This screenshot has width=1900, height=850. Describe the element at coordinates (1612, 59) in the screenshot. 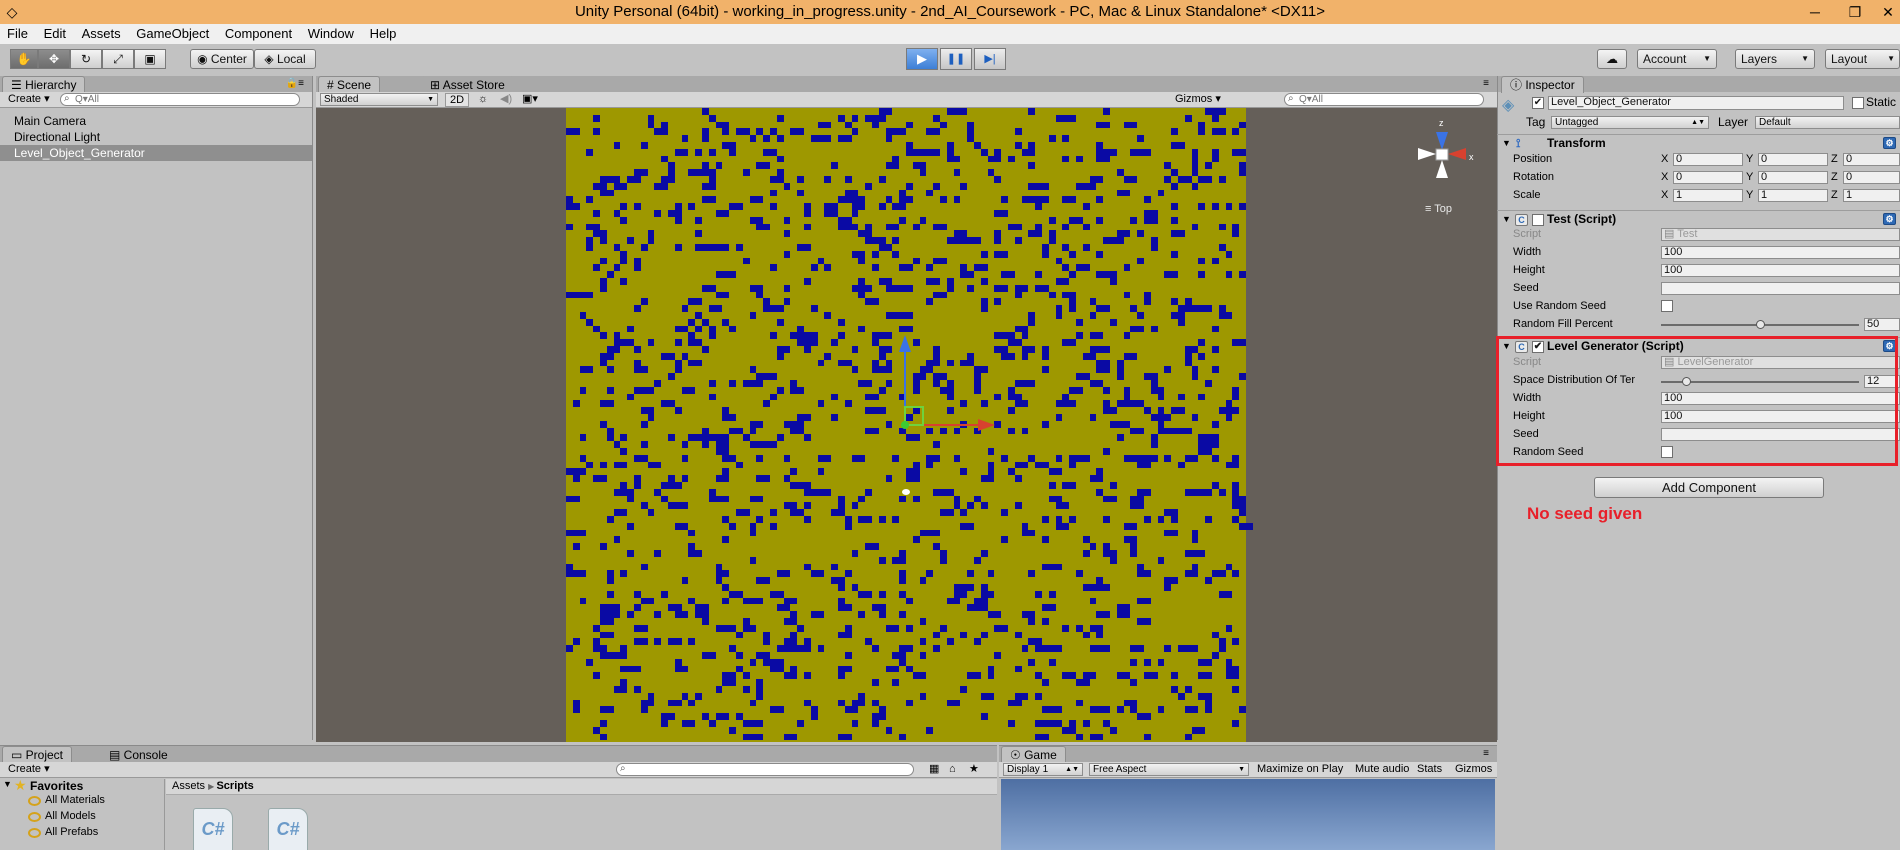

I see `cloud-button: ☁` at that location.